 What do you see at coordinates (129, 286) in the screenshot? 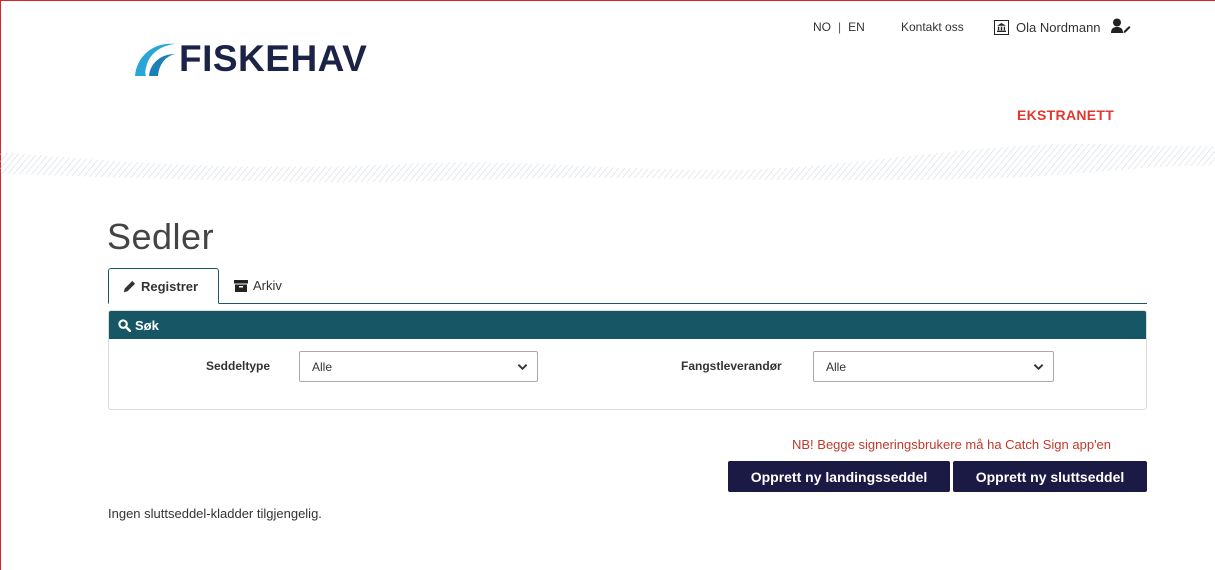
I see `pencil-icon` at bounding box center [129, 286].